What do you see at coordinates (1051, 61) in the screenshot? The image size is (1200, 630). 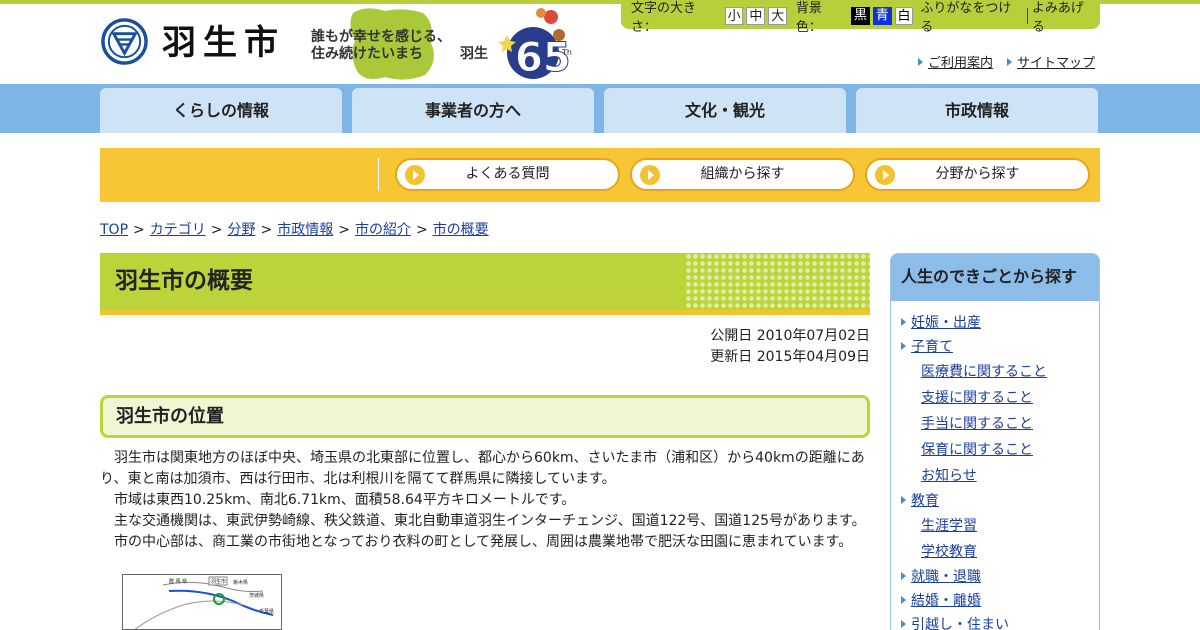 I see `sitemap-link: サイトマップ` at bounding box center [1051, 61].